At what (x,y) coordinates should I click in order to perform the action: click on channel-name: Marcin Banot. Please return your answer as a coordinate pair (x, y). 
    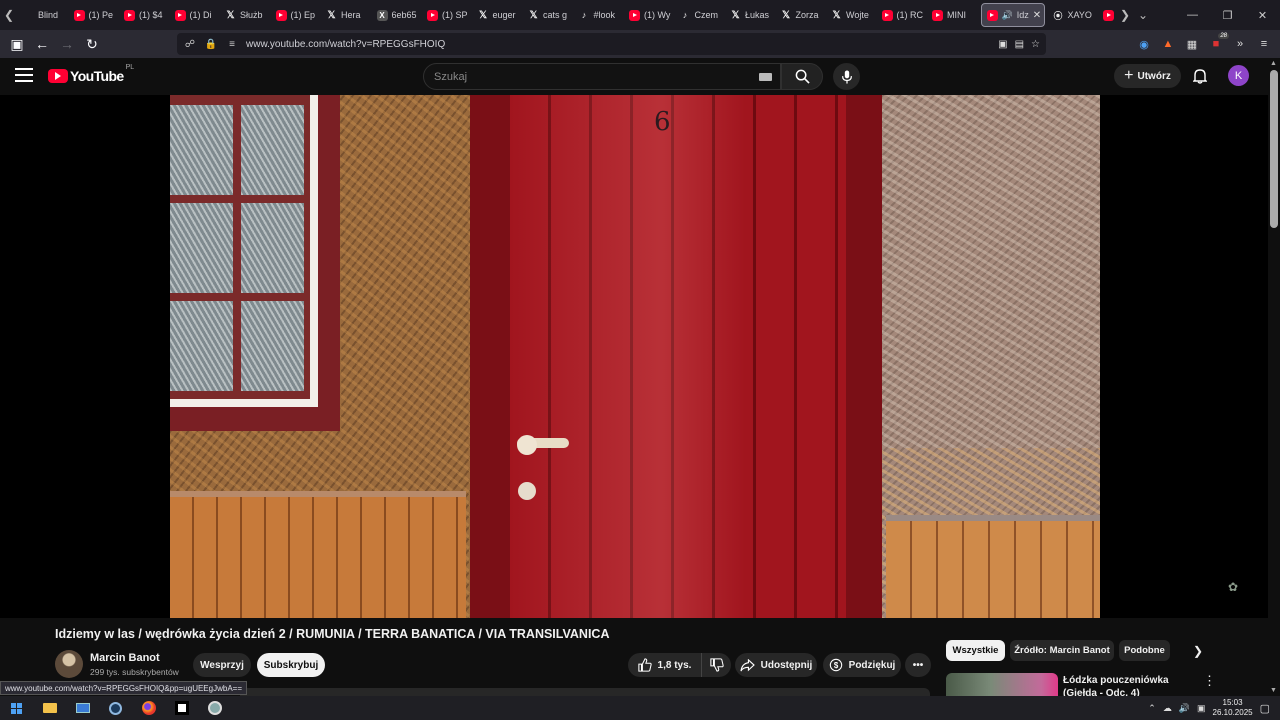
    Looking at the image, I should click on (125, 658).